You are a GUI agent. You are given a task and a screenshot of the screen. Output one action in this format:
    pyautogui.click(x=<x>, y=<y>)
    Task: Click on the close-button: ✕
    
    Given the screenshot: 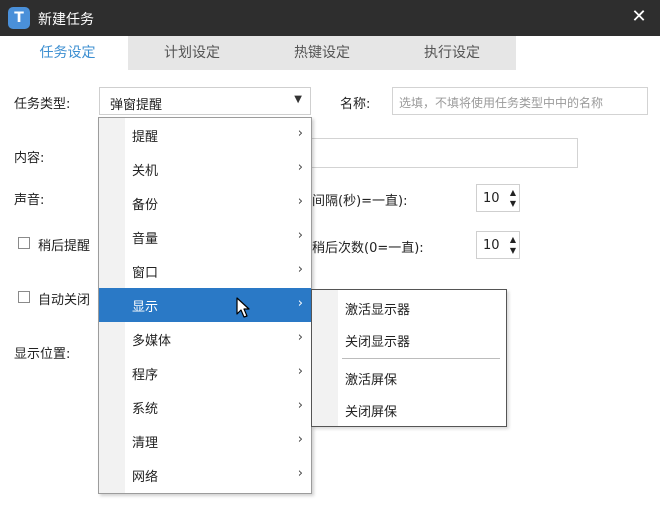 What is the action you would take?
    pyautogui.click(x=639, y=17)
    